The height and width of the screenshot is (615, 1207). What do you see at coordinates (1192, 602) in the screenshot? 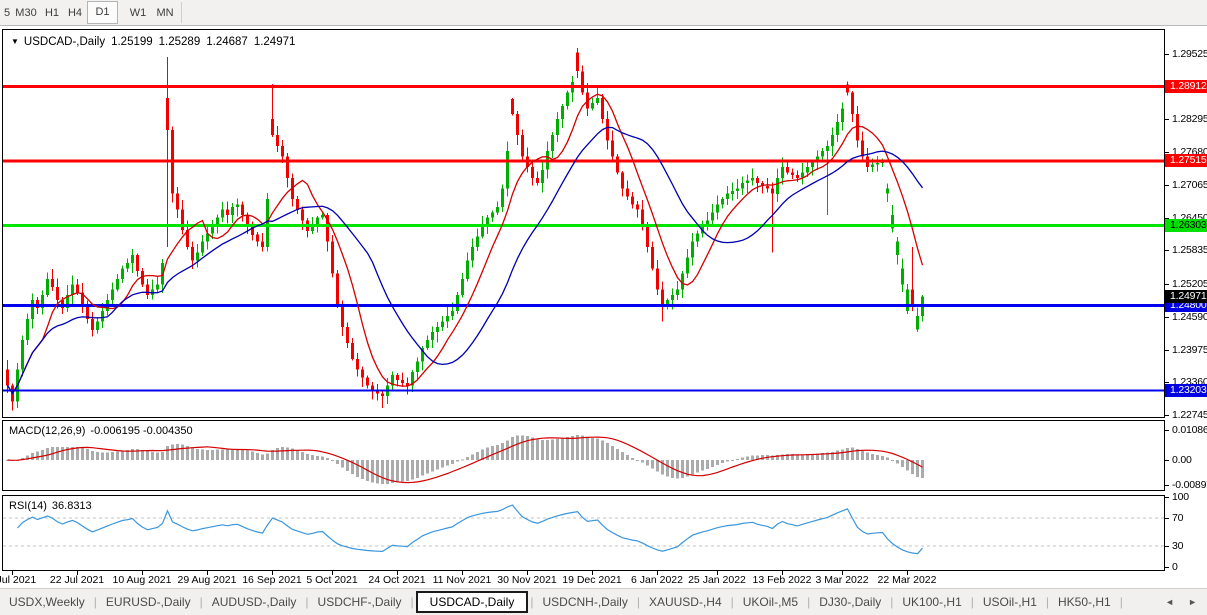
I see `tab-scroll-right-button: ►` at bounding box center [1192, 602].